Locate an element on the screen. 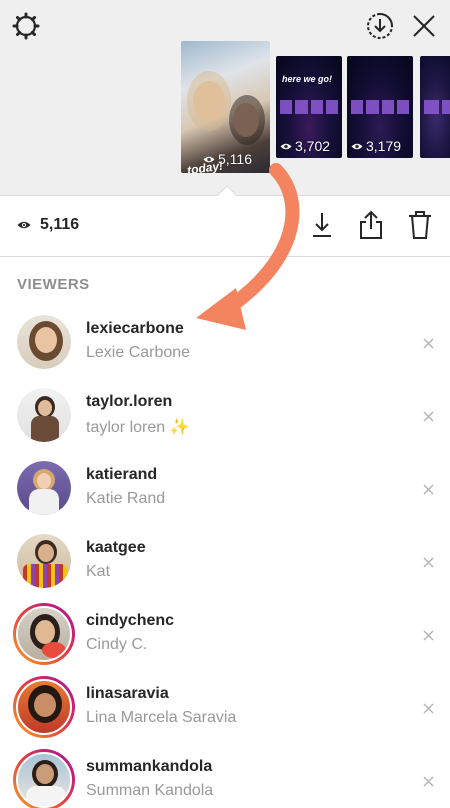 The image size is (450, 808). viewer-full-name: Kat is located at coordinates (98, 571).